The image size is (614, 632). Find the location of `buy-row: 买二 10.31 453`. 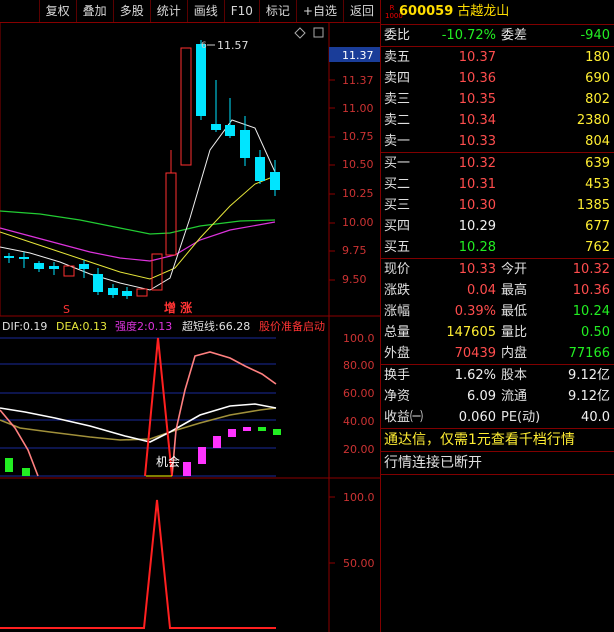

buy-row: 买二 10.31 453 is located at coordinates (497, 184).